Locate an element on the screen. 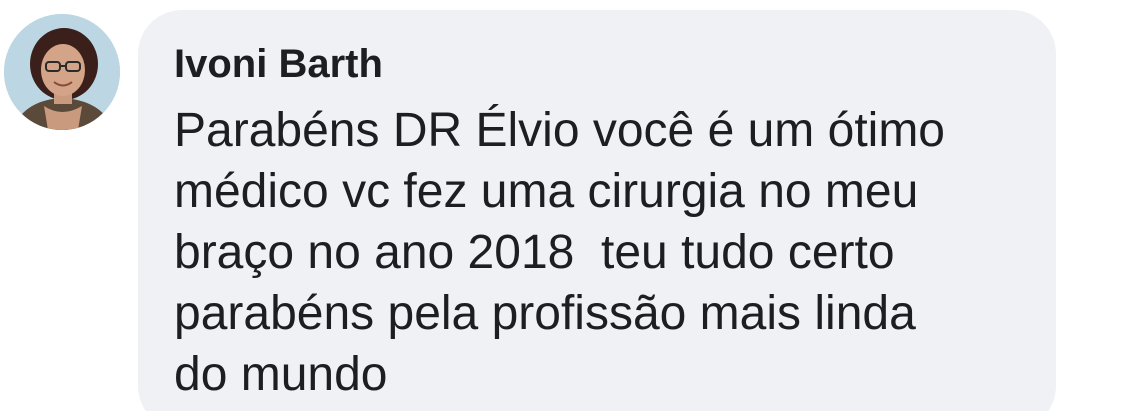  comment-author: Ivoni Barth is located at coordinates (278, 64).